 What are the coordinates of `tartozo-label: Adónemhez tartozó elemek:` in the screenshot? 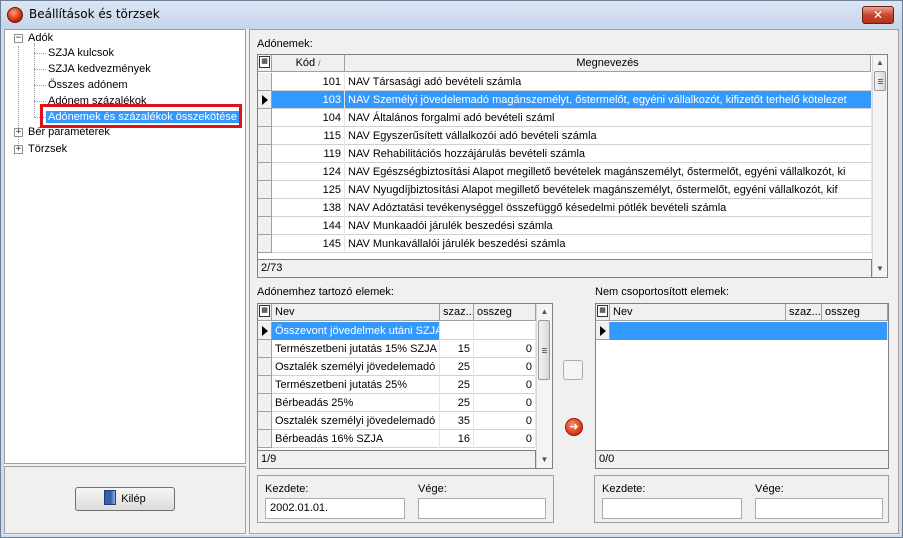 It's located at (325, 292).